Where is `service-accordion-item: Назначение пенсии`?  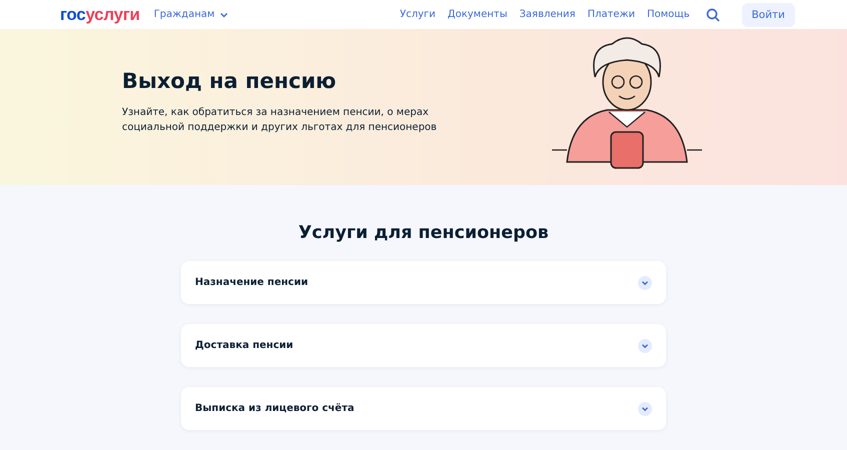 service-accordion-item: Назначение пенсии is located at coordinates (423, 282).